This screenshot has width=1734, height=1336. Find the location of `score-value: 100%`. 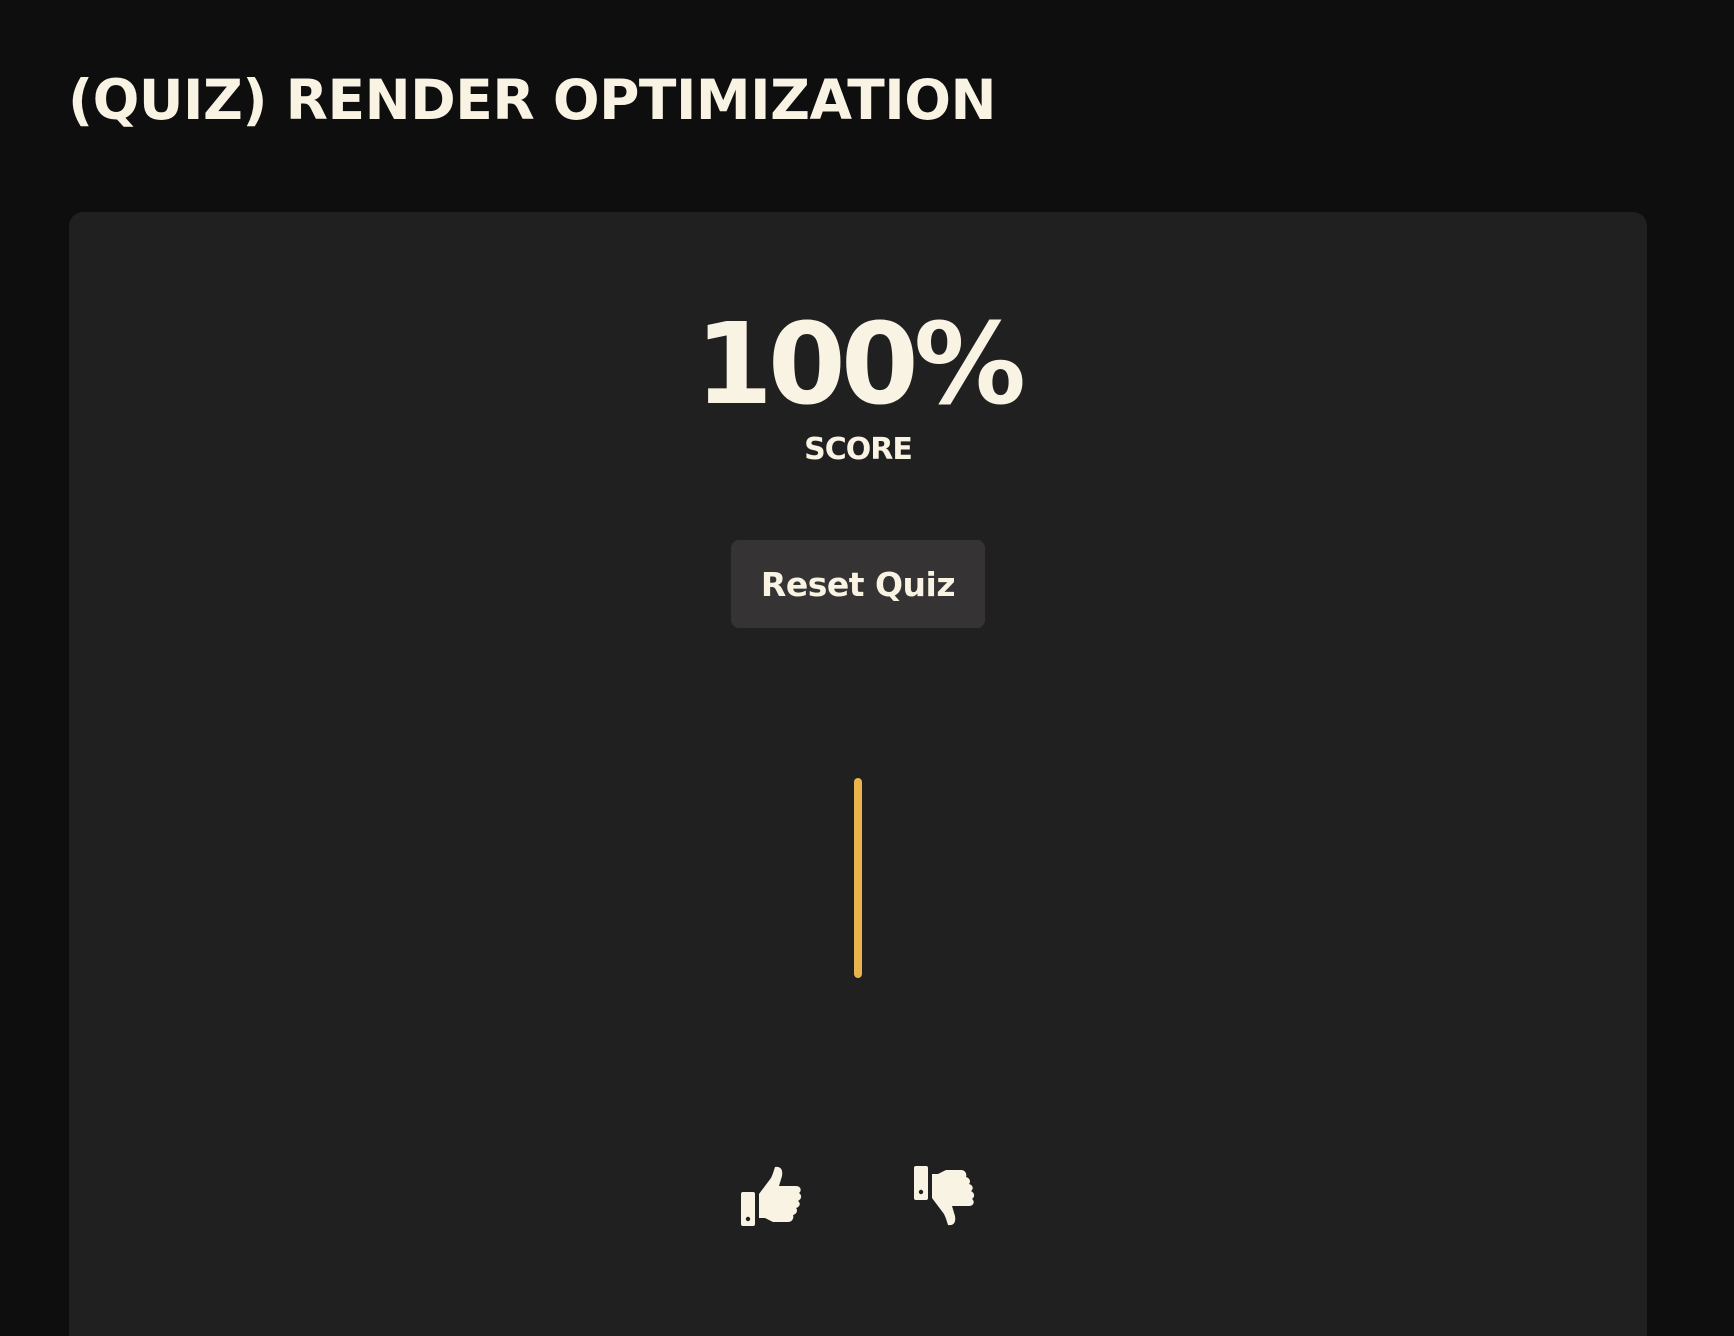

score-value: 100% is located at coordinates (860, 365).